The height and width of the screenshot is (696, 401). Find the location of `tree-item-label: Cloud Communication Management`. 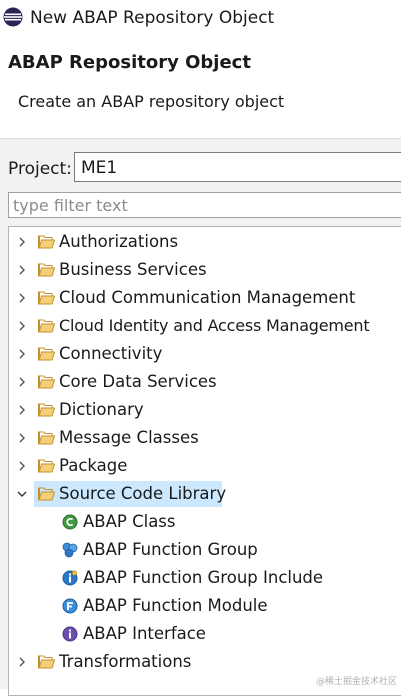

tree-item-label: Cloud Communication Management is located at coordinates (207, 297).